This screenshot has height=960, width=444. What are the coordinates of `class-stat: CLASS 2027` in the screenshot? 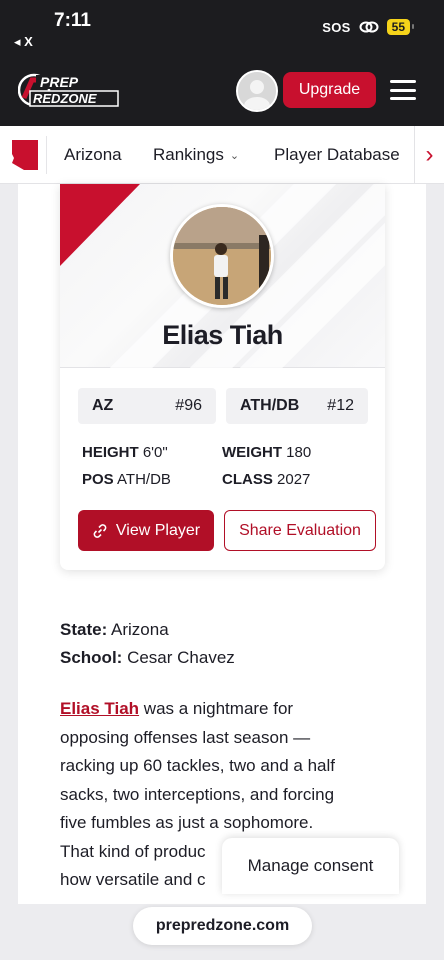 It's located at (266, 479).